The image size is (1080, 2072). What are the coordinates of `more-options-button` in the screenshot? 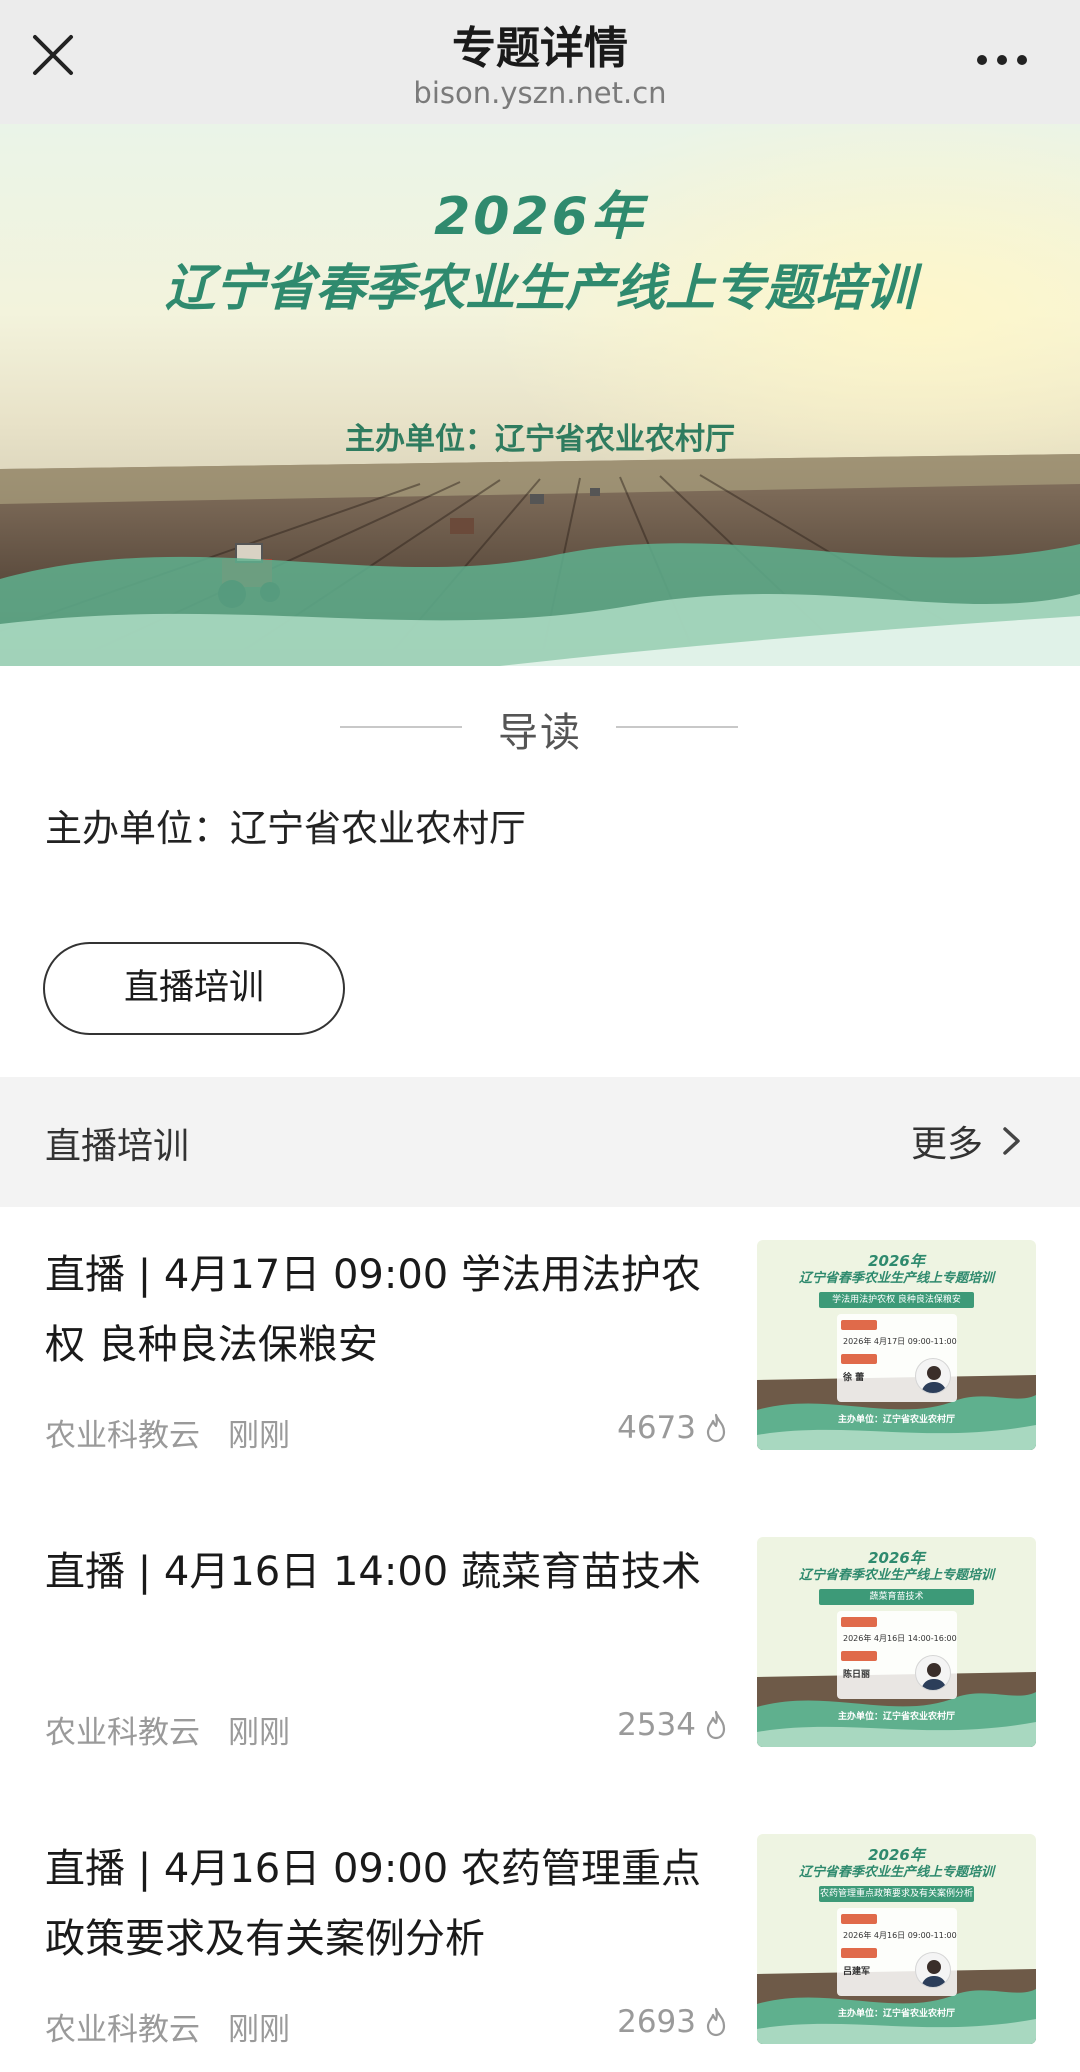 It's located at (1002, 60).